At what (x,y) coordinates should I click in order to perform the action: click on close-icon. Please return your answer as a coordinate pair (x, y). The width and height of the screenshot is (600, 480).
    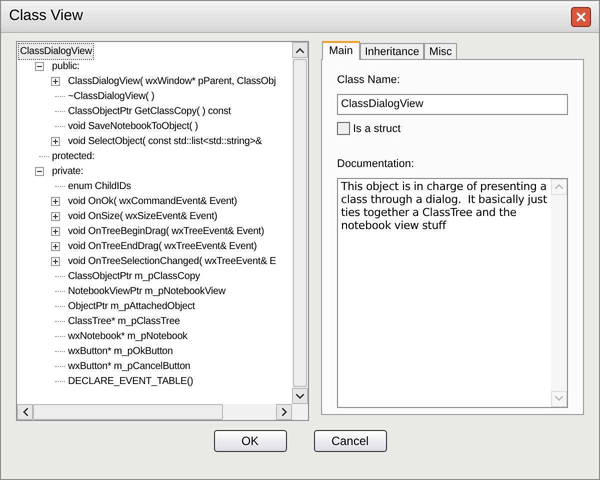
    Looking at the image, I should click on (581, 17).